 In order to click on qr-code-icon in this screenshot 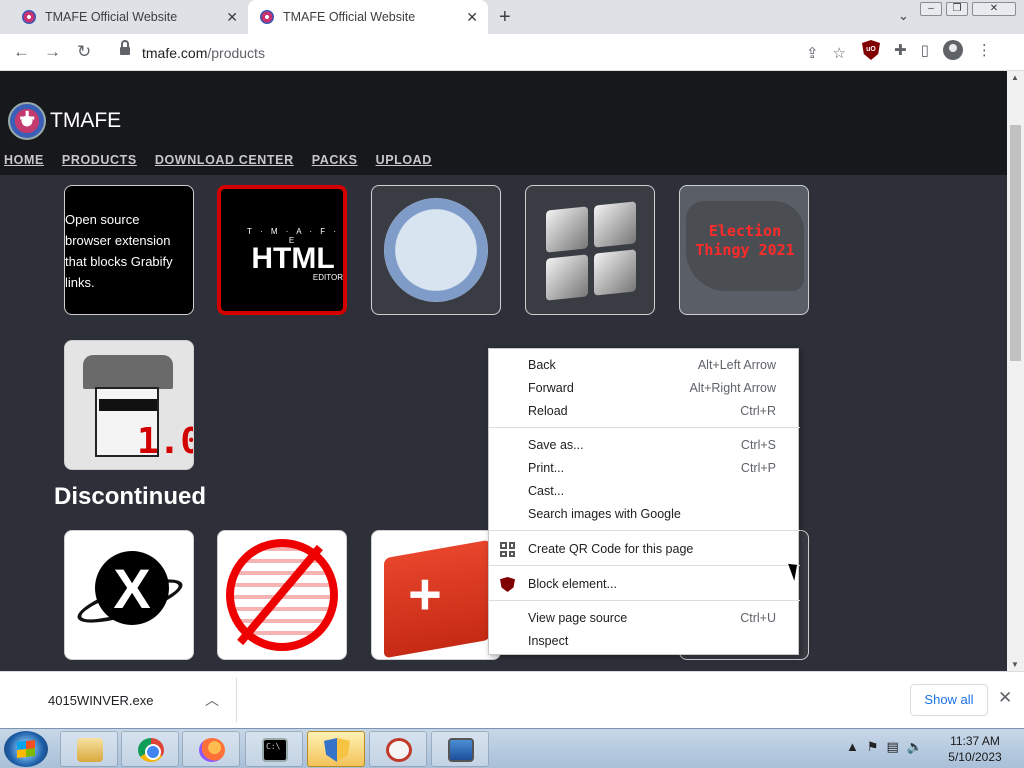, I will do `click(507, 549)`.